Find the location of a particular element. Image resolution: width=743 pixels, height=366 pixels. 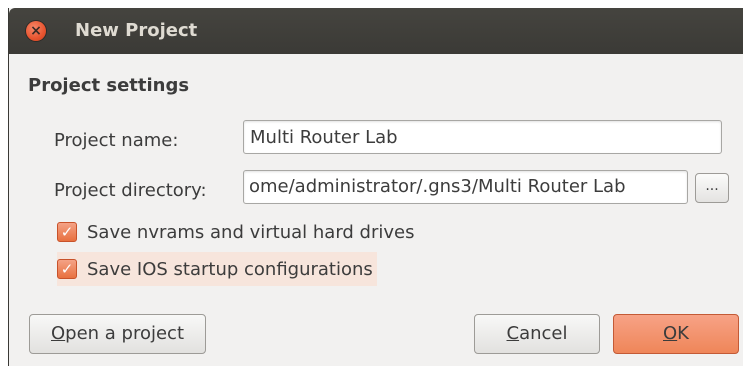

save-nvrams-checkbox-row: ✓ Save nvrams and virtual hard drives is located at coordinates (236, 232).